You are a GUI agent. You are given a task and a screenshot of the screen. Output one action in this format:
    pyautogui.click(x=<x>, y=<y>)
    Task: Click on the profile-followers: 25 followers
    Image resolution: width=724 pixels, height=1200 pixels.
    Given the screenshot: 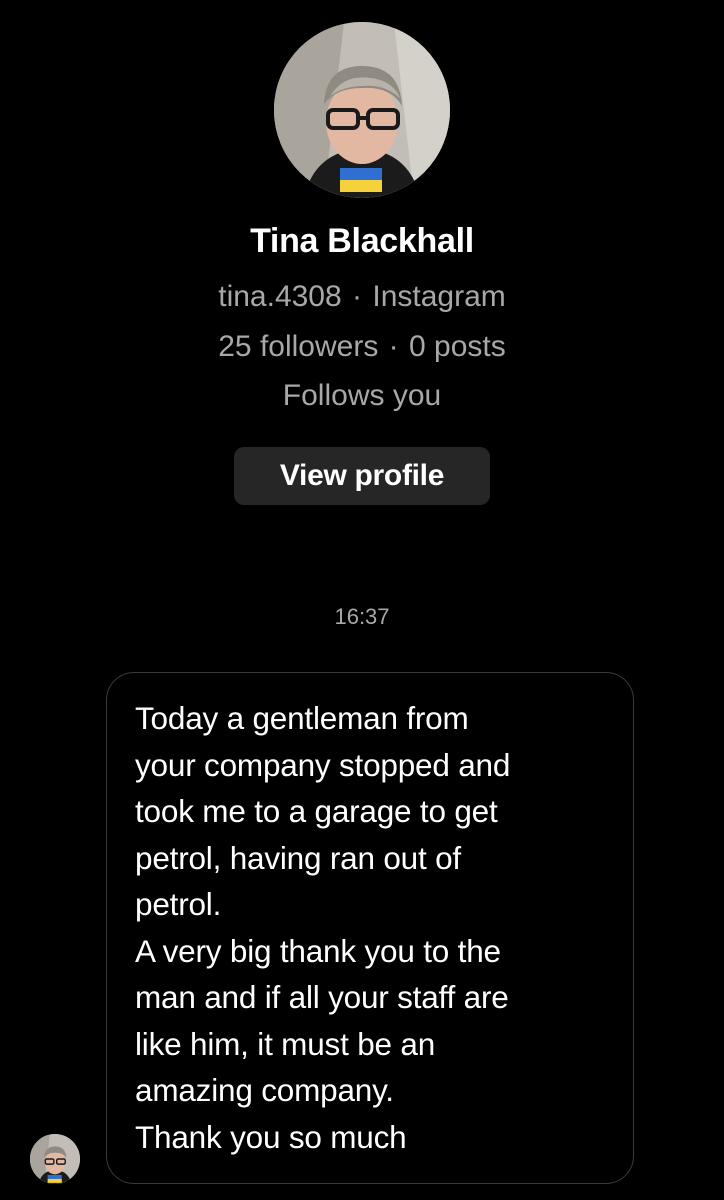 What is the action you would take?
    pyautogui.click(x=298, y=346)
    